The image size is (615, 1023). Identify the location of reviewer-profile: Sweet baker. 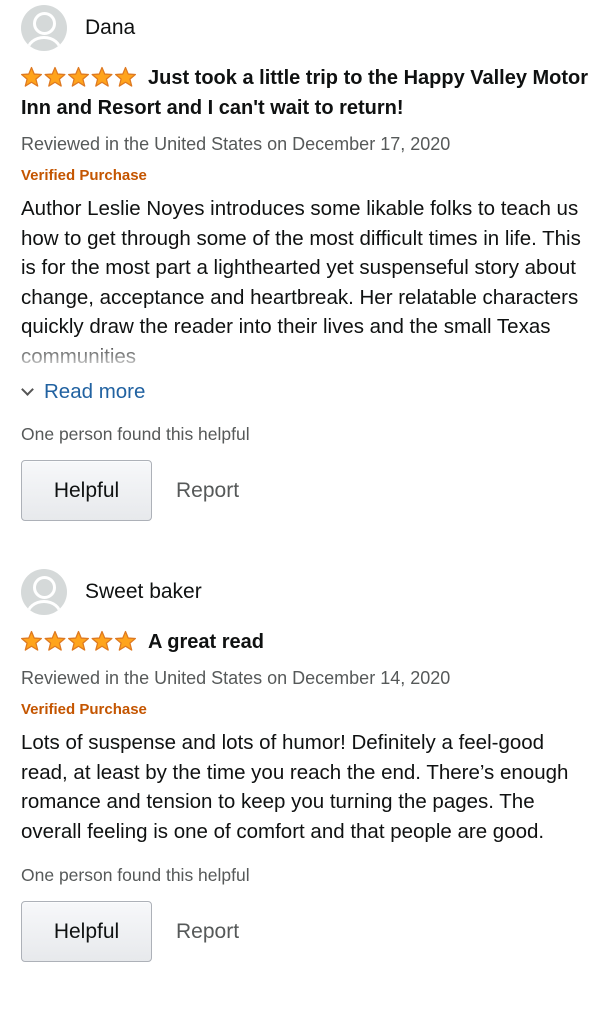
(308, 592).